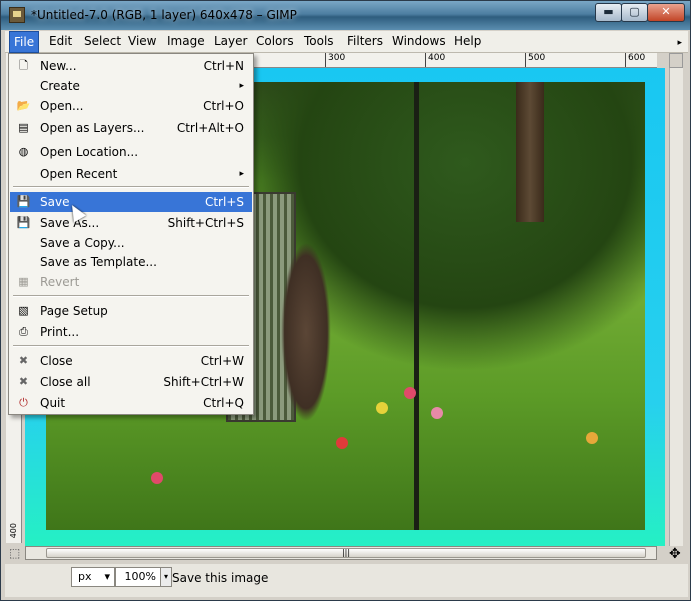 Image resolution: width=691 pixels, height=601 pixels. What do you see at coordinates (131, 106) in the screenshot?
I see `menu-item-open: 📂 Open... Ctrl+O` at bounding box center [131, 106].